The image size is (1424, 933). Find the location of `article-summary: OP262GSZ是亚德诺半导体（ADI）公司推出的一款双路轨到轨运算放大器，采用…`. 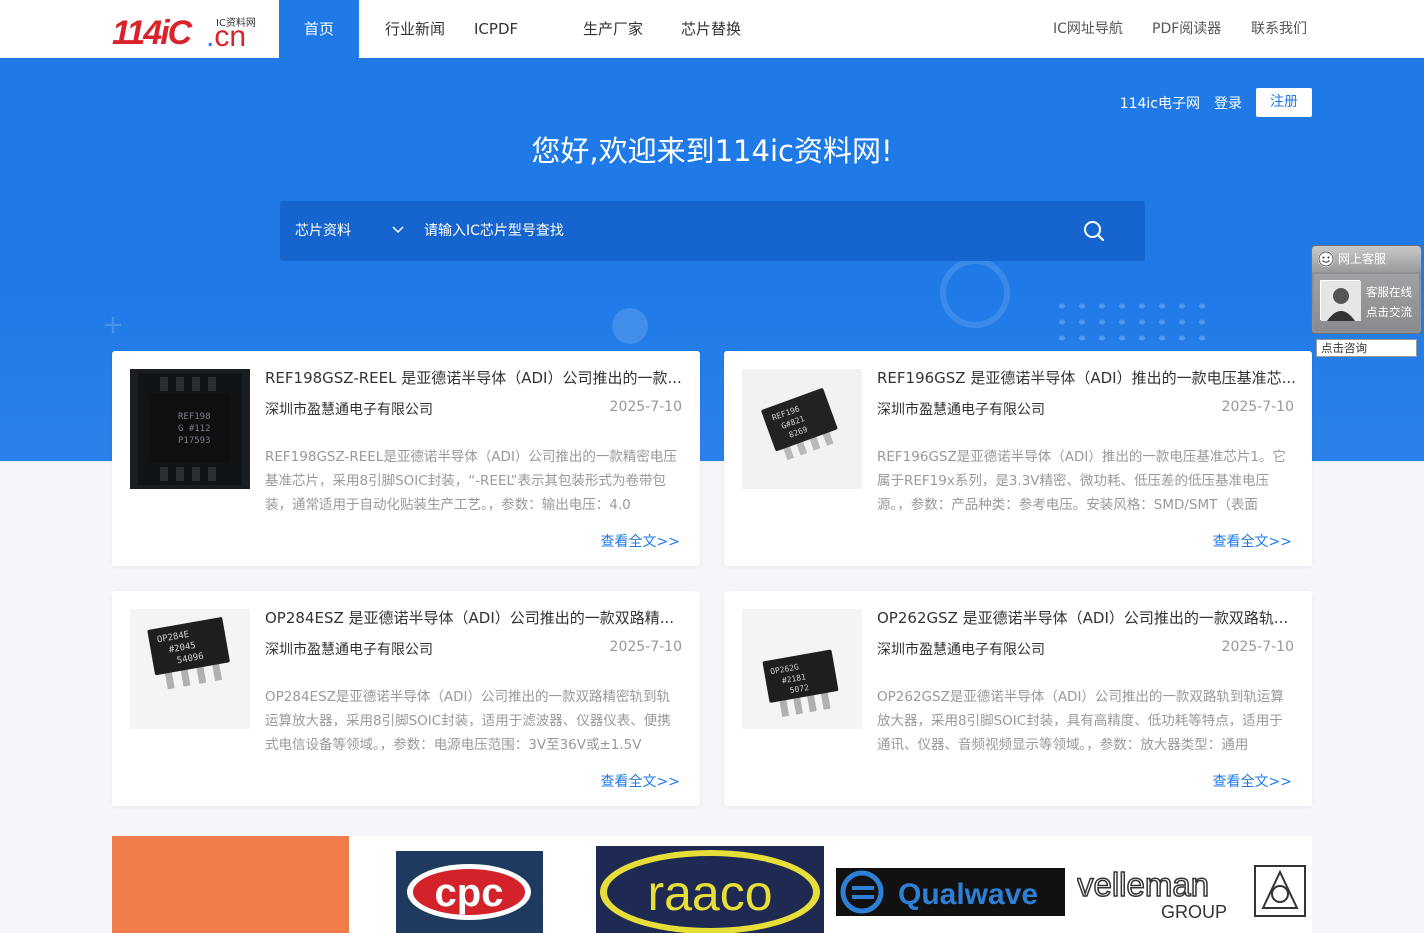

article-summary: OP262GSZ是亚德诺半导体（ADI）公司推出的一款双路轨到轨运算放大器，采用… is located at coordinates (1080, 721).